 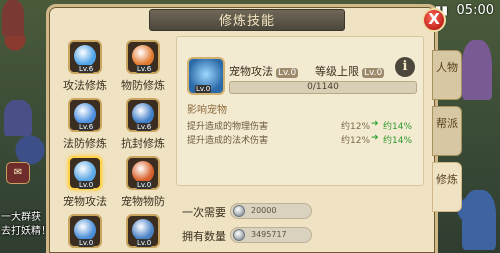 I want to click on effect-label: 提升造成的物理伤害, so click(x=228, y=127).